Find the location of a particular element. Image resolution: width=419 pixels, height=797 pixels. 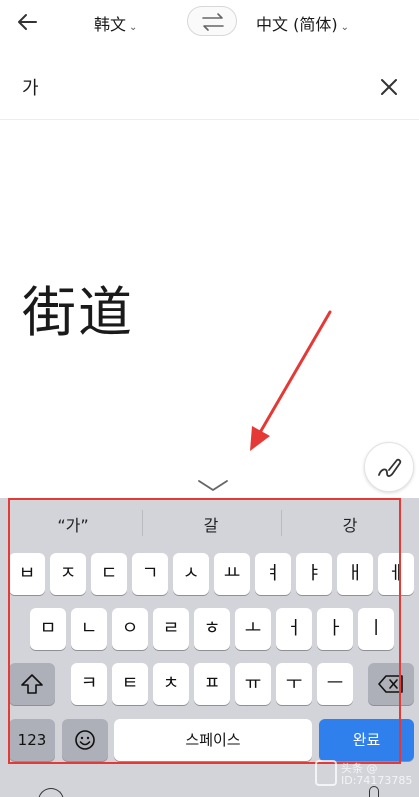

key: ㅏ is located at coordinates (335, 629).